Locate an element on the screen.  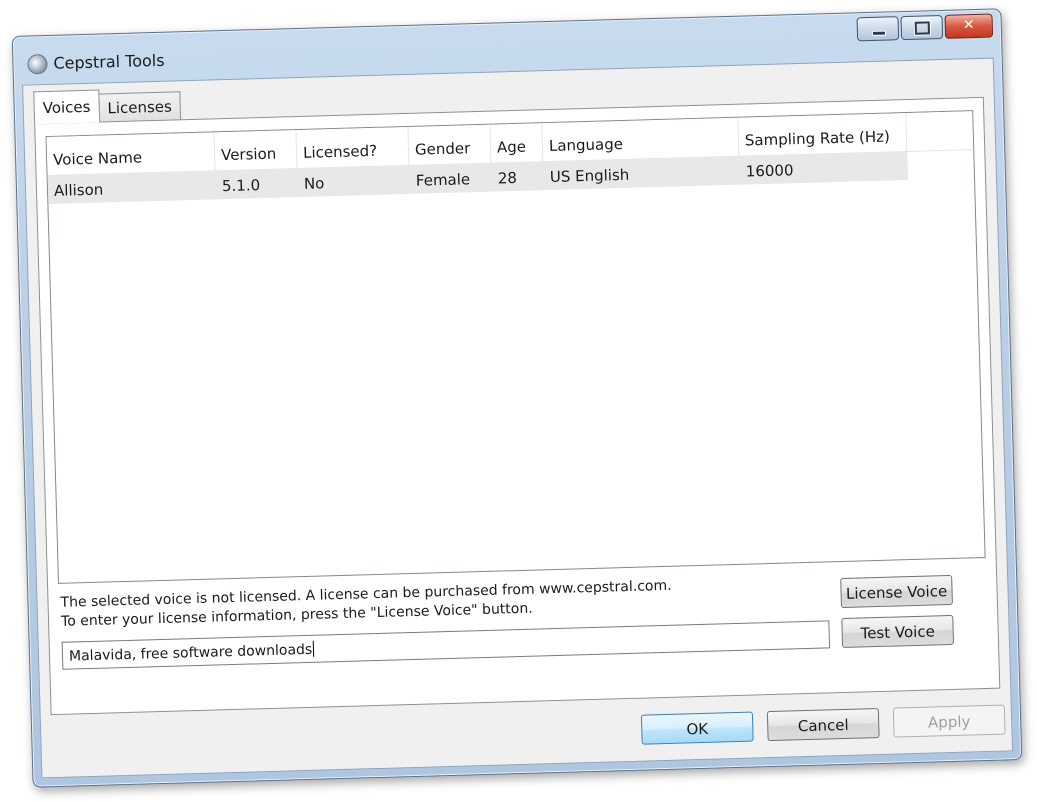
close-button: ✕ is located at coordinates (969, 26).